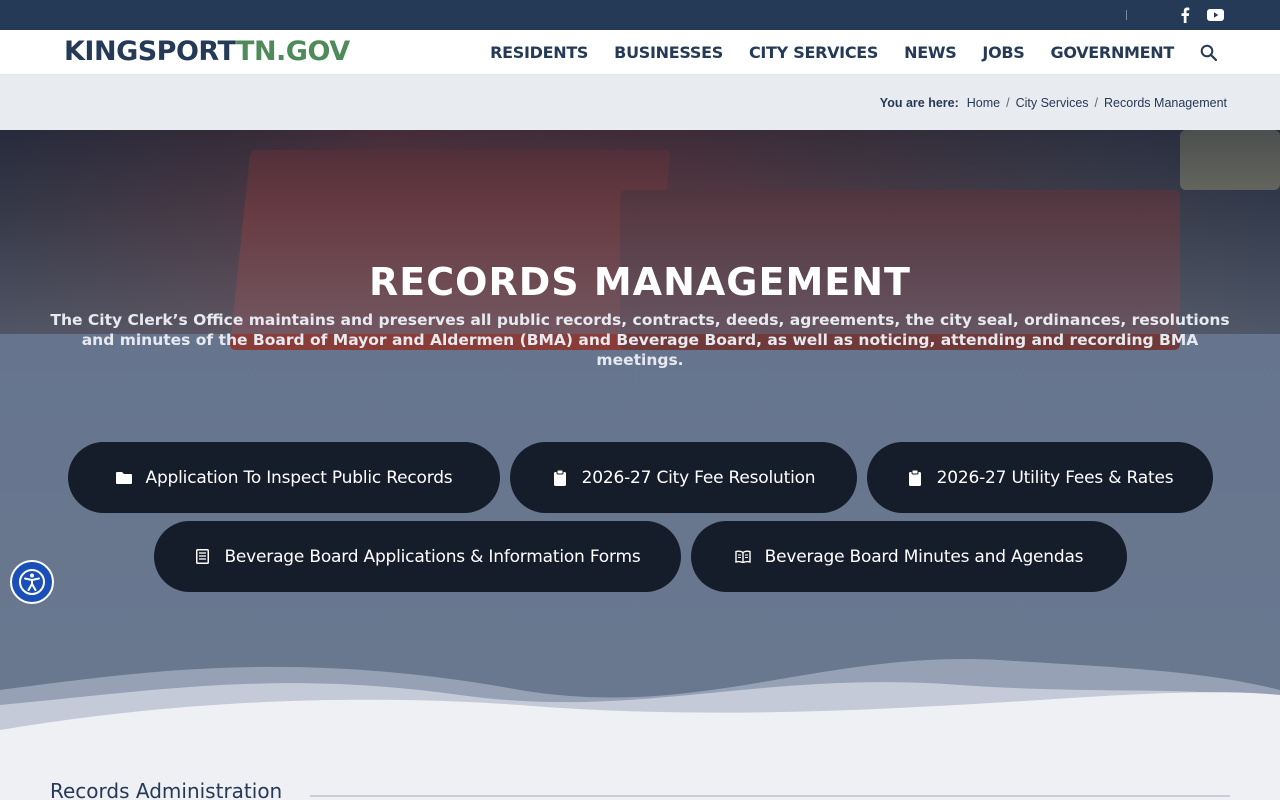 The height and width of the screenshot is (800, 1280). What do you see at coordinates (668, 52) in the screenshot?
I see `nav-businesses: BUSINESSES` at bounding box center [668, 52].